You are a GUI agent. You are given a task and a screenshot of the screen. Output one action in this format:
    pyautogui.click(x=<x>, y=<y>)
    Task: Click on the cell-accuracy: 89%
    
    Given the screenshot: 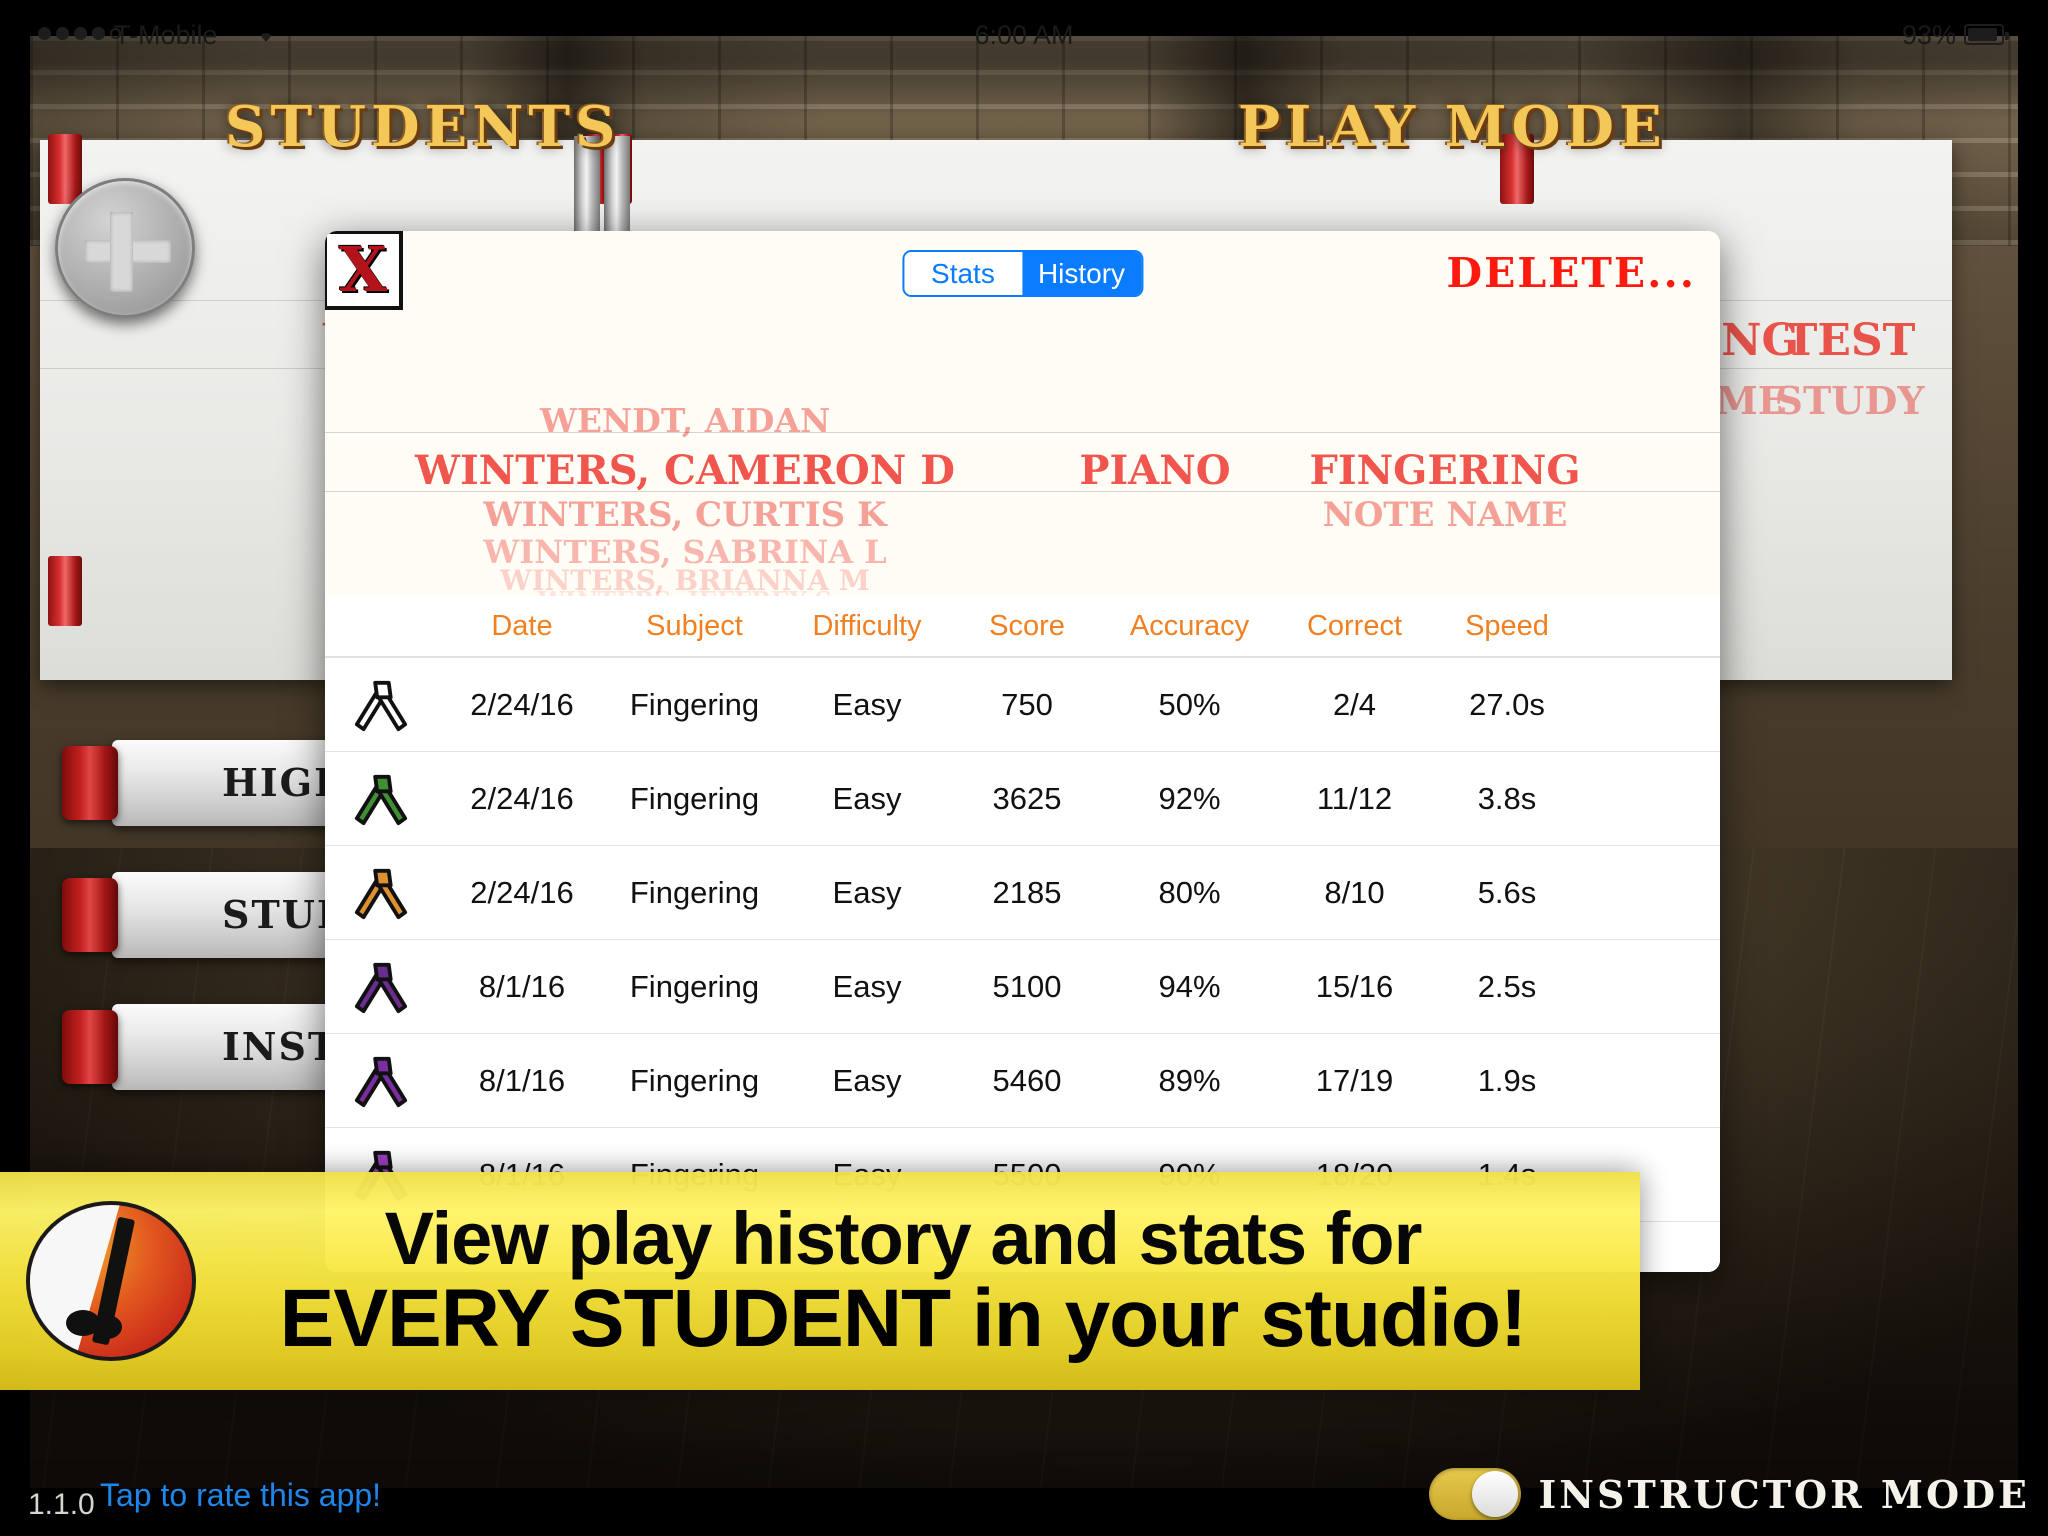 What is the action you would take?
    pyautogui.click(x=1189, y=1080)
    